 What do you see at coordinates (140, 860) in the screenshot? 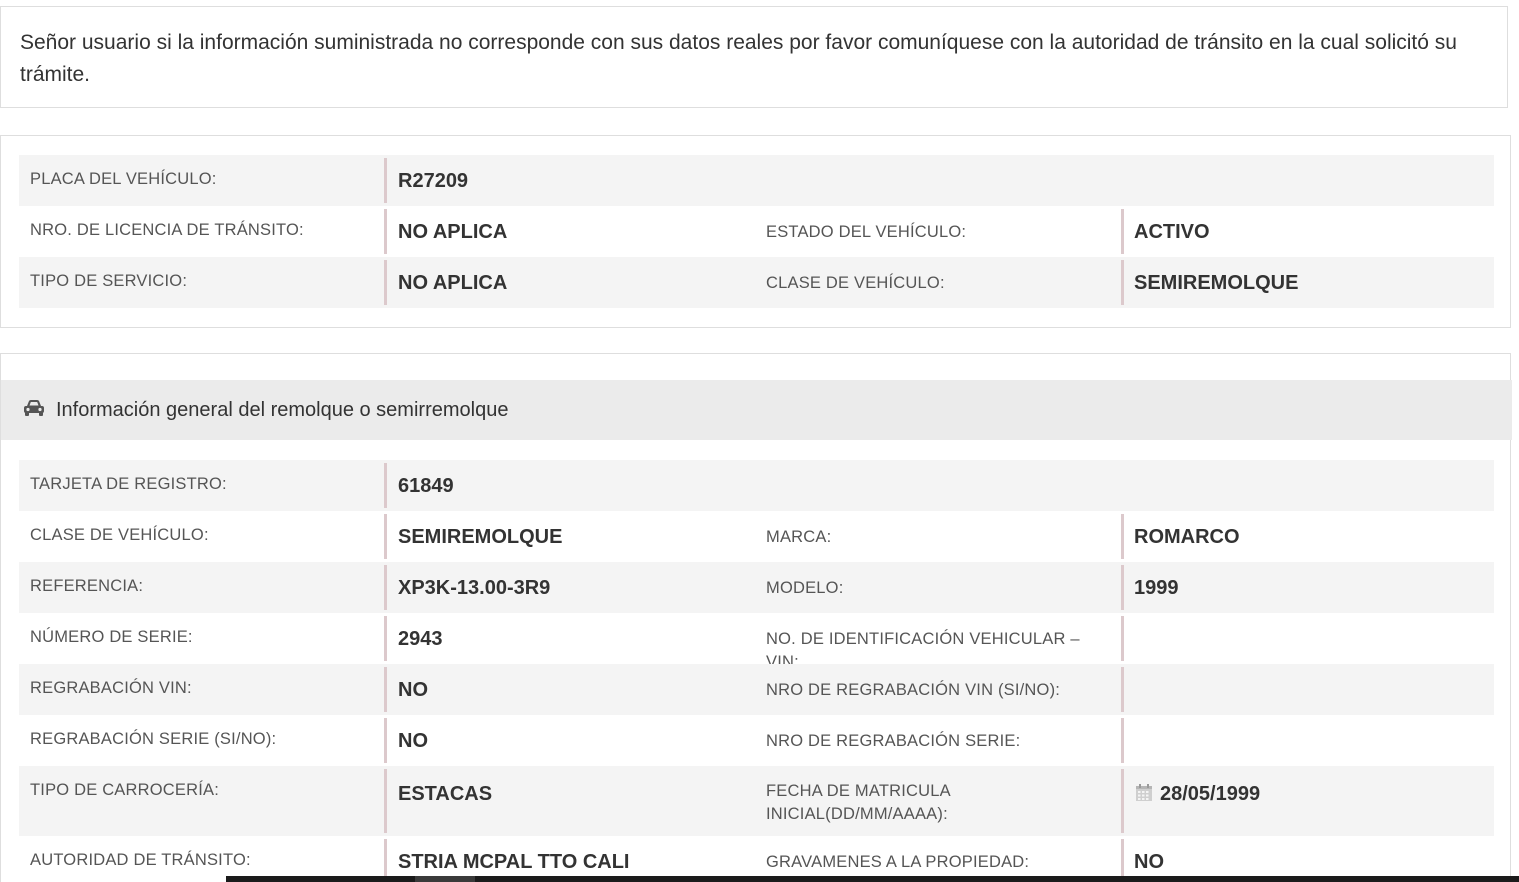
I see `field-label: AUTORIDAD DE TRÁNSITO:` at bounding box center [140, 860].